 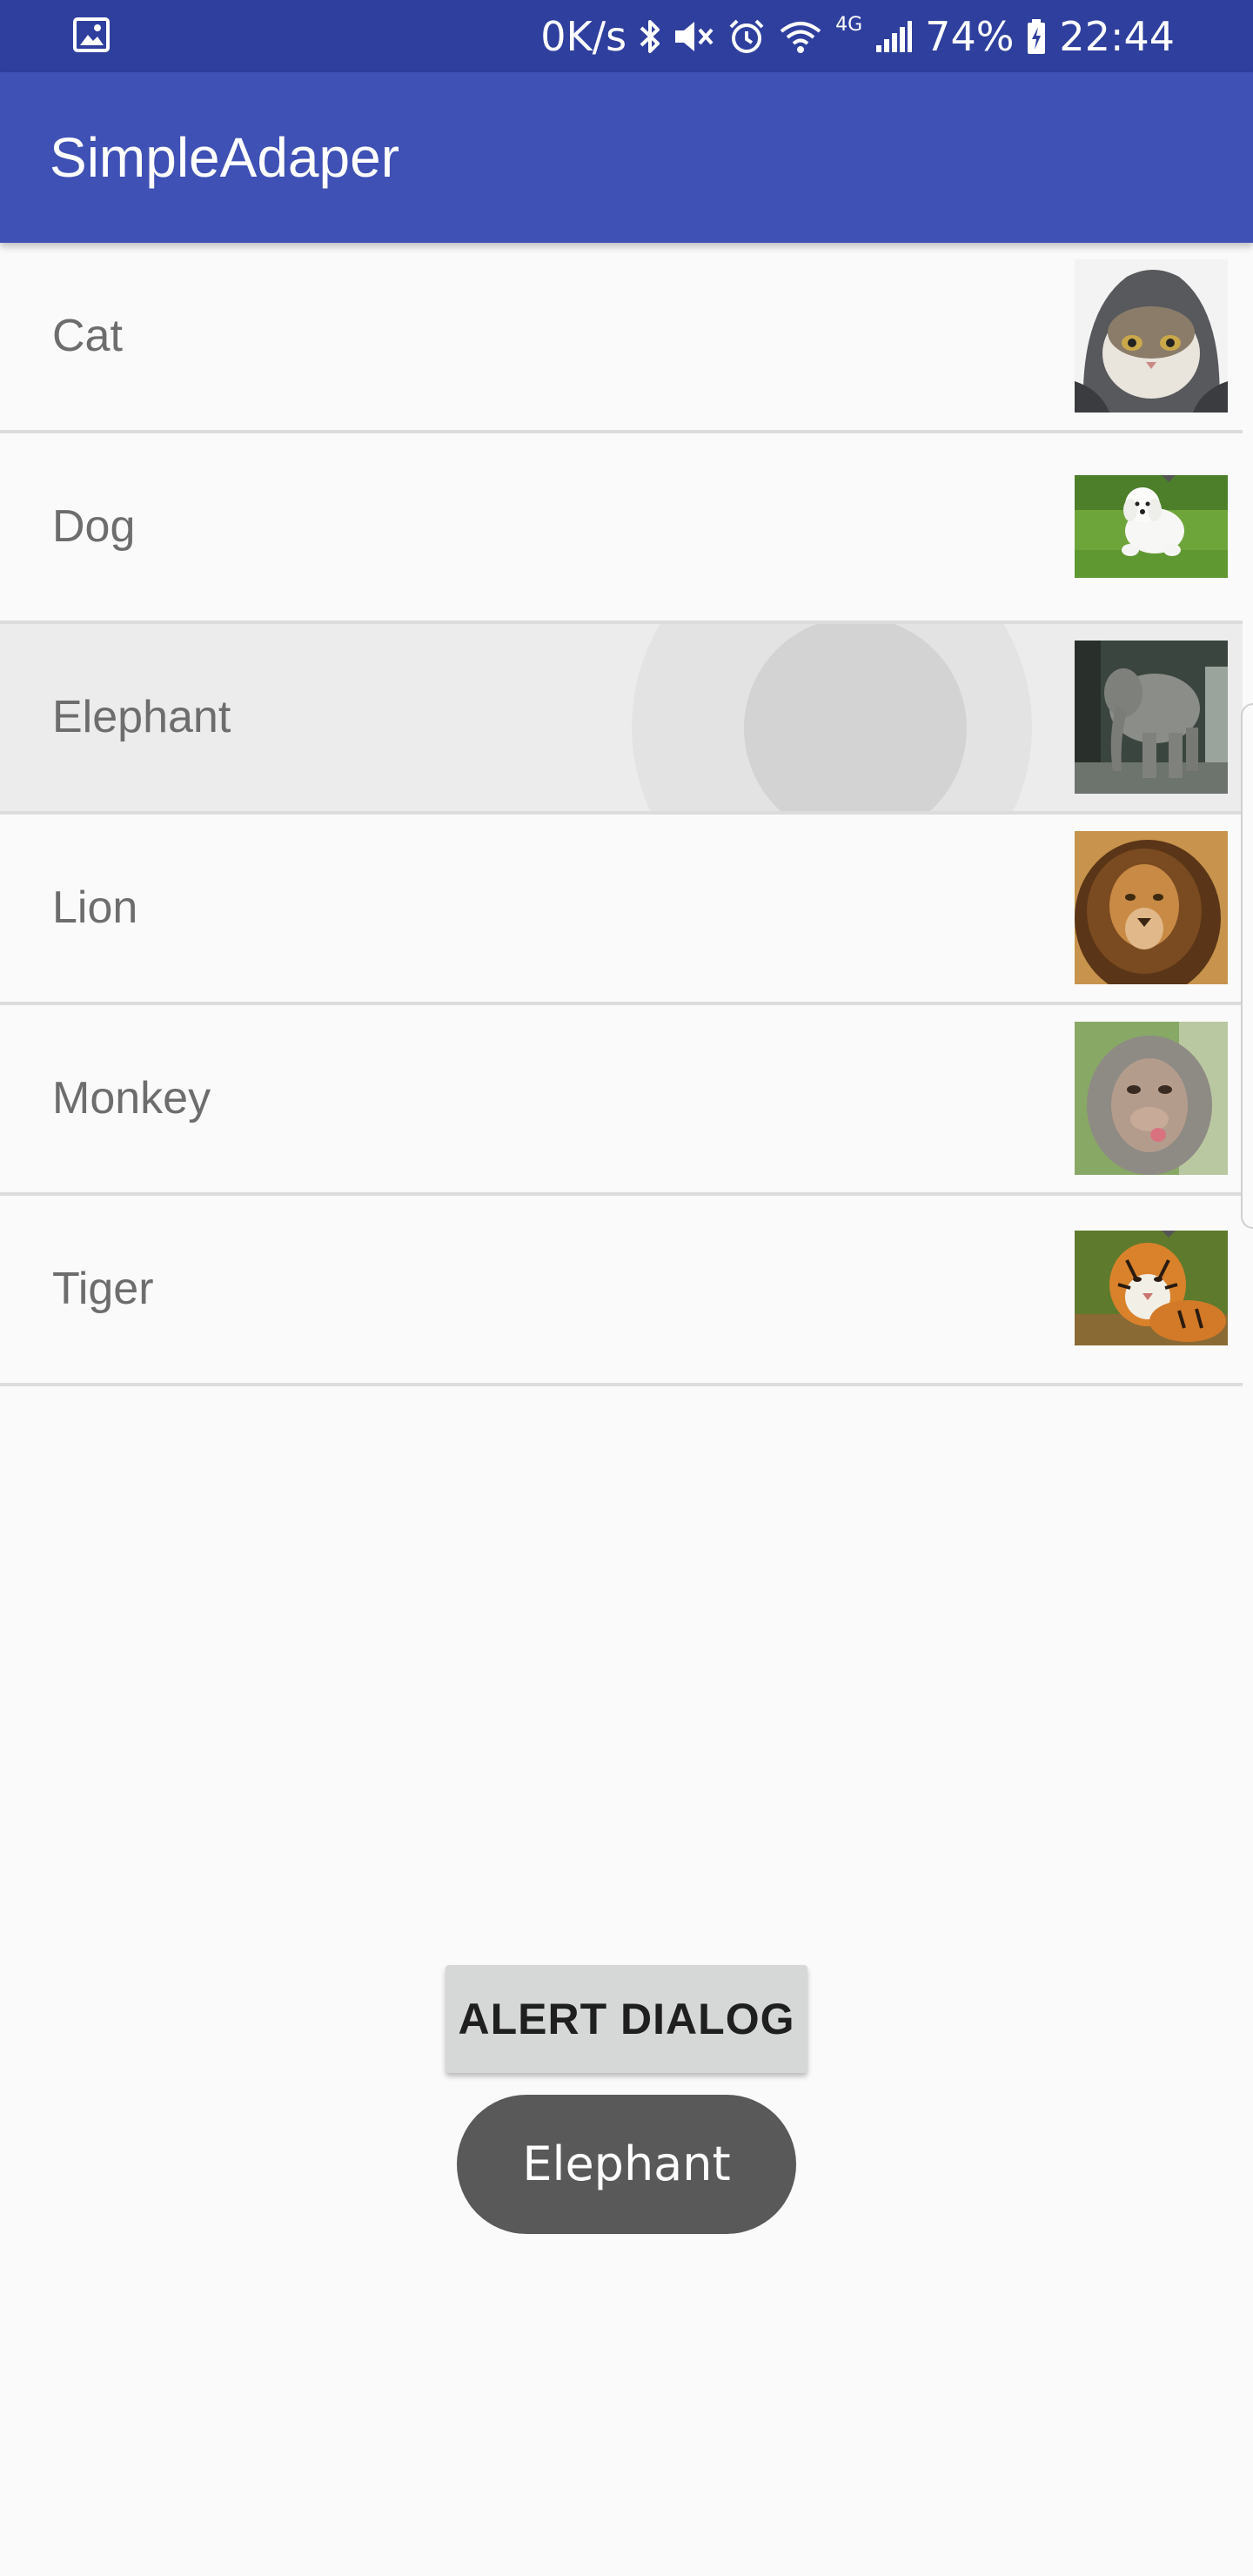 What do you see at coordinates (583, 36) in the screenshot?
I see `network-speed: 0K/s` at bounding box center [583, 36].